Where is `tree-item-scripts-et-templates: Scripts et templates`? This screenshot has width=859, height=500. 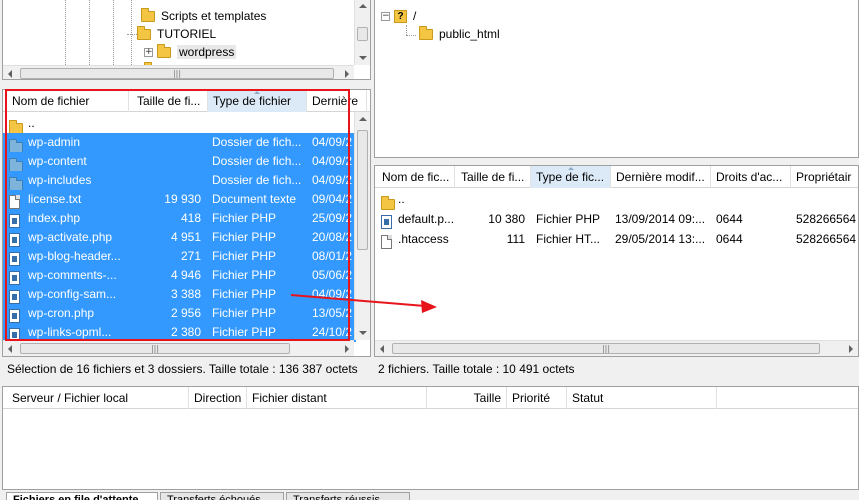 tree-item-scripts-et-templates: Scripts et templates is located at coordinates (203, 16).